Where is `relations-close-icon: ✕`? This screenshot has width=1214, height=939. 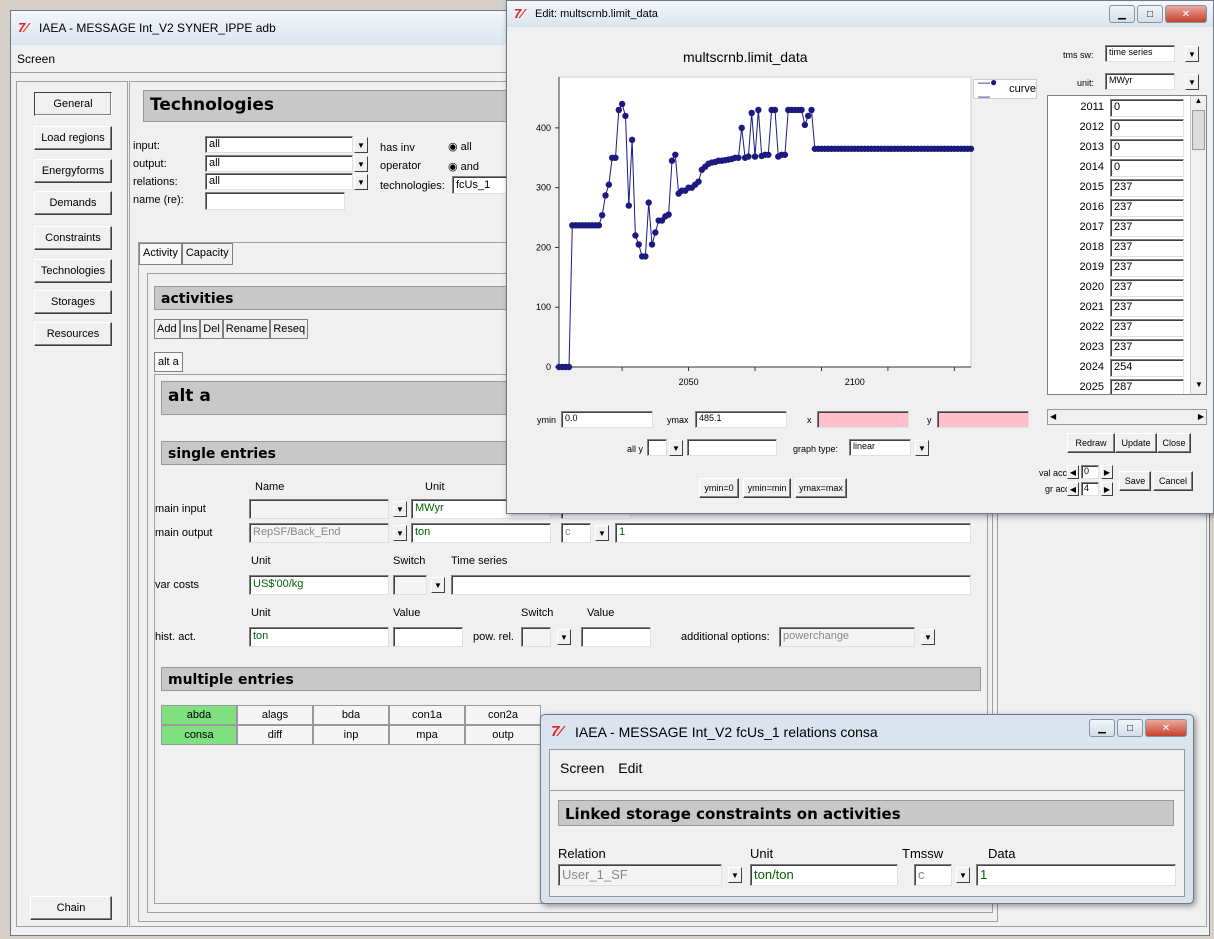
relations-close-icon: ✕ is located at coordinates (1166, 728).